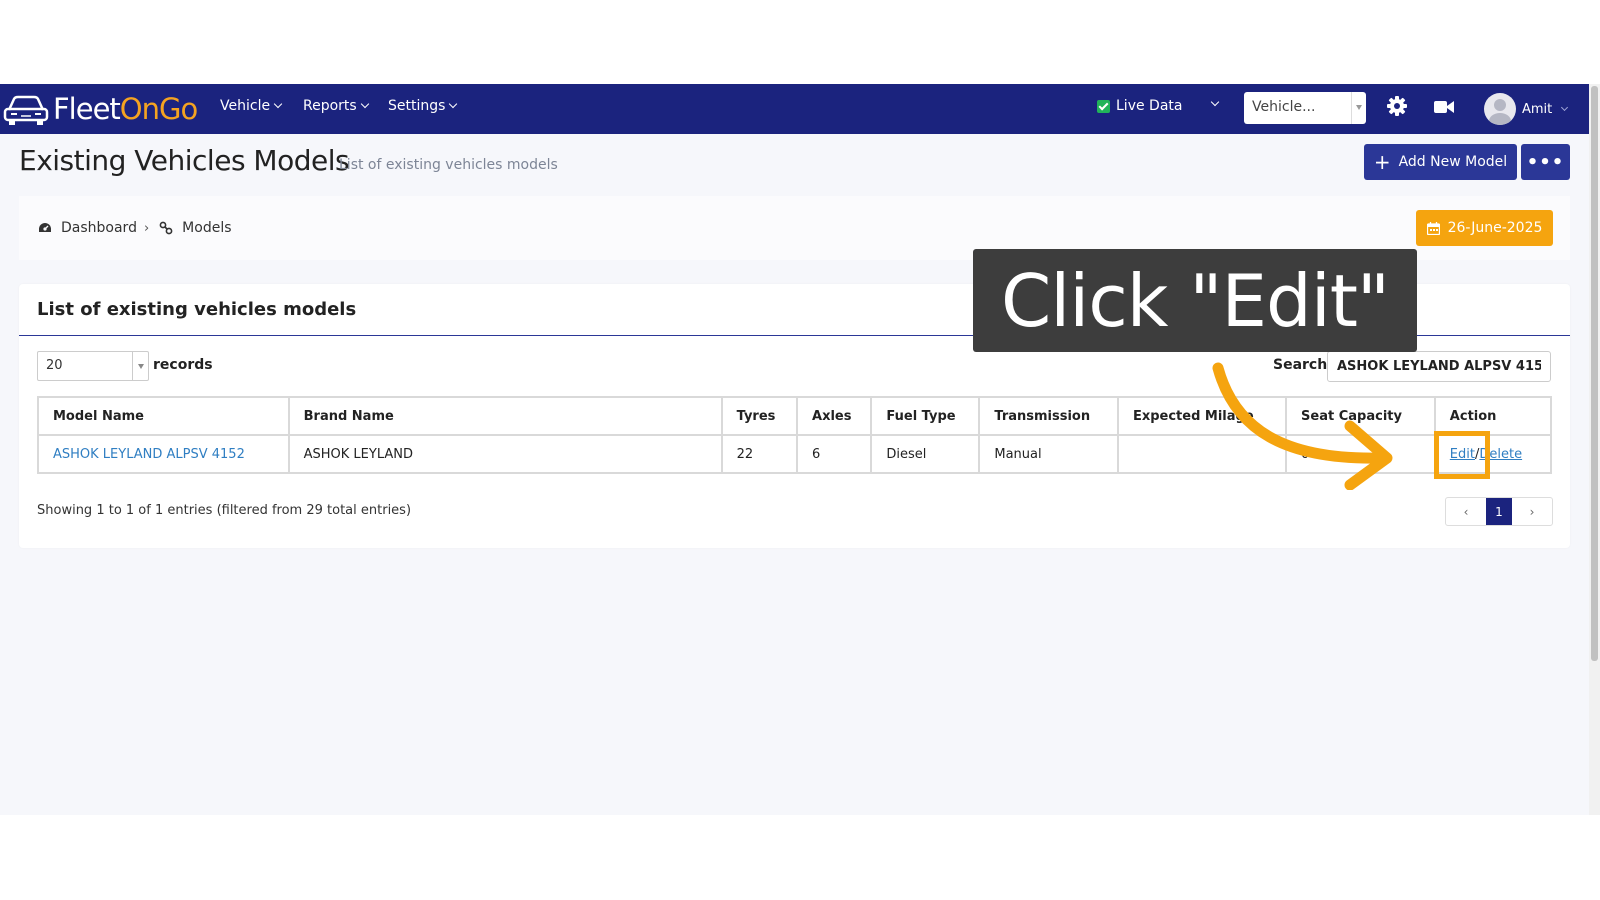 This screenshot has width=1600, height=900. Describe the element at coordinates (149, 454) in the screenshot. I see `model-name-link: ASHOK LEYLAND ALPSV 4152` at that location.